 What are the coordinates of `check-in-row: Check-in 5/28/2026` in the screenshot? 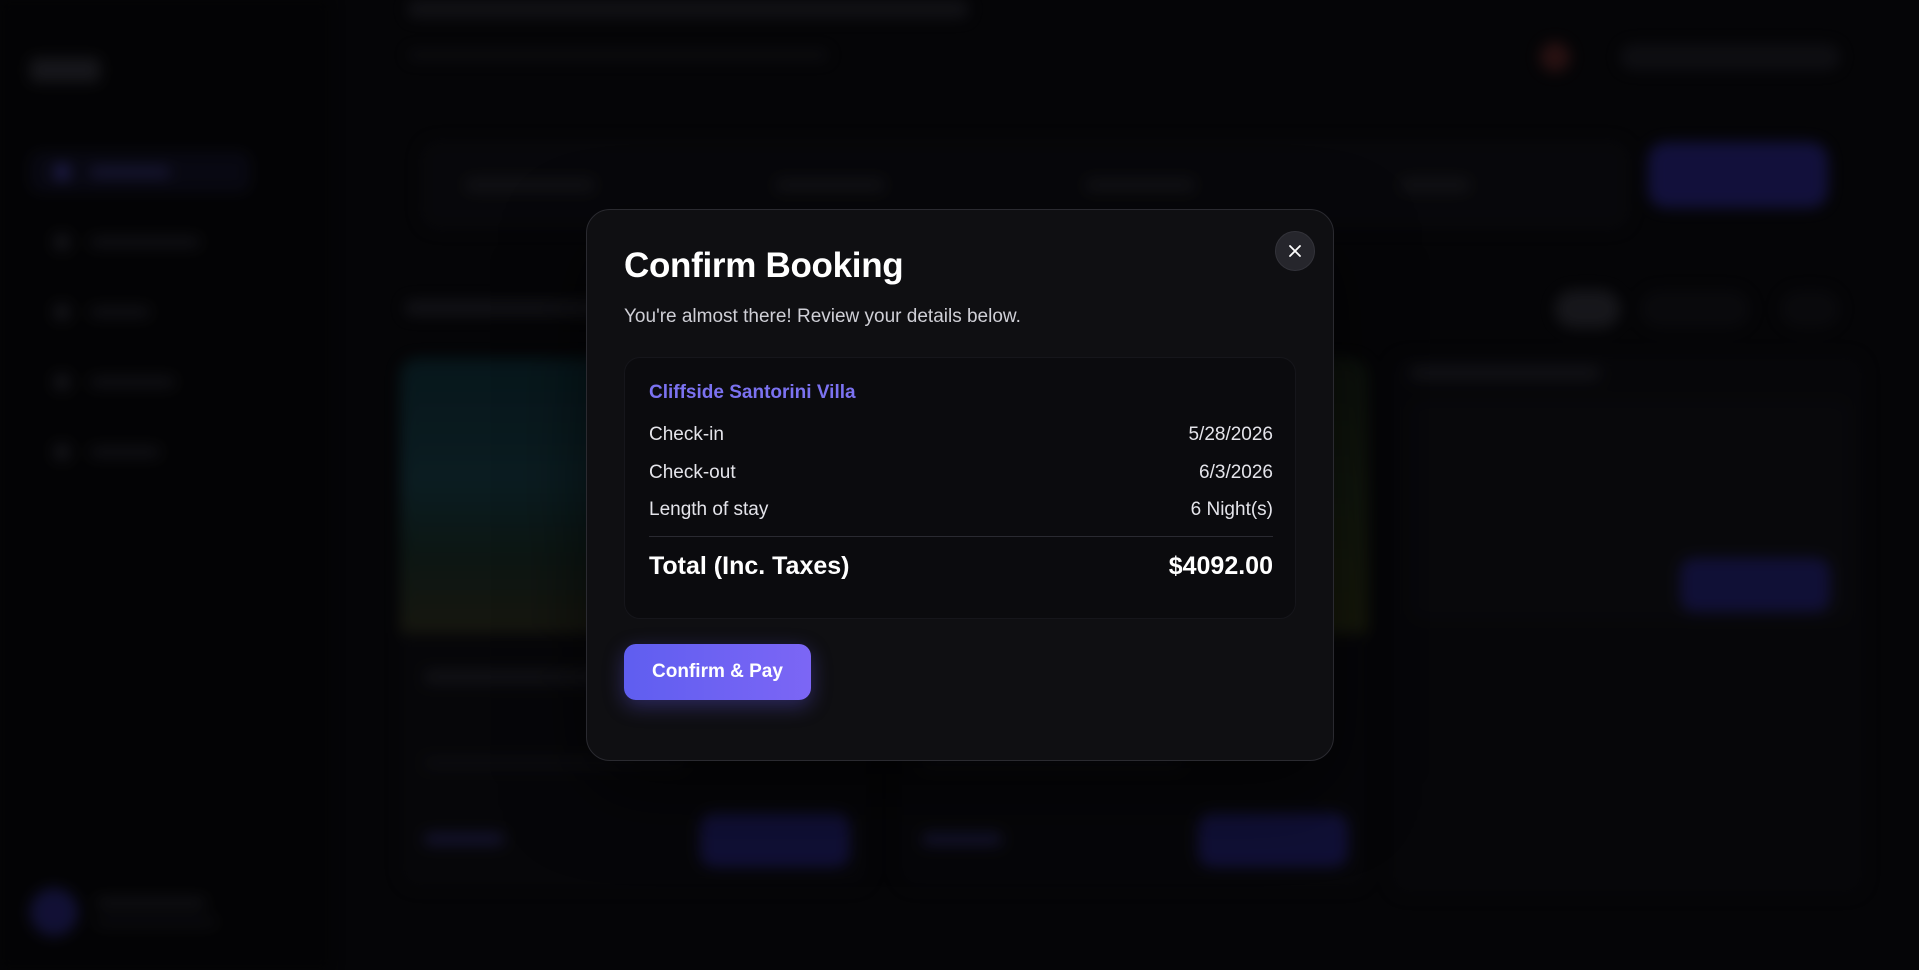 It's located at (961, 435).